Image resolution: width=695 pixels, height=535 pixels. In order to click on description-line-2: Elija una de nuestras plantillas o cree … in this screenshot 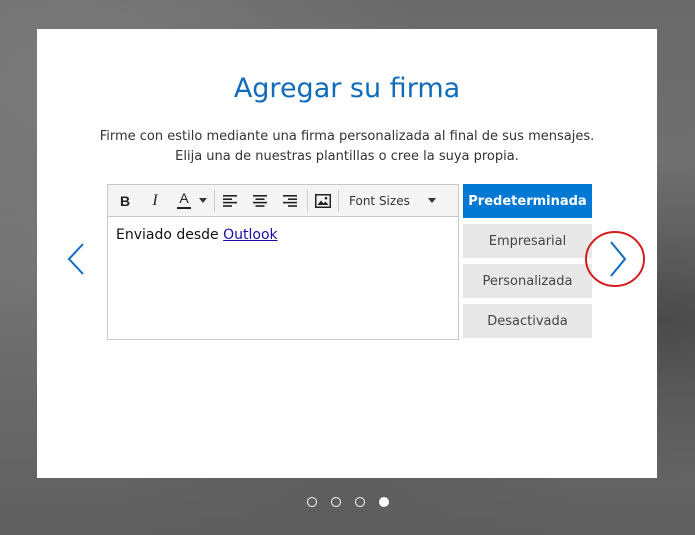, I will do `click(347, 156)`.